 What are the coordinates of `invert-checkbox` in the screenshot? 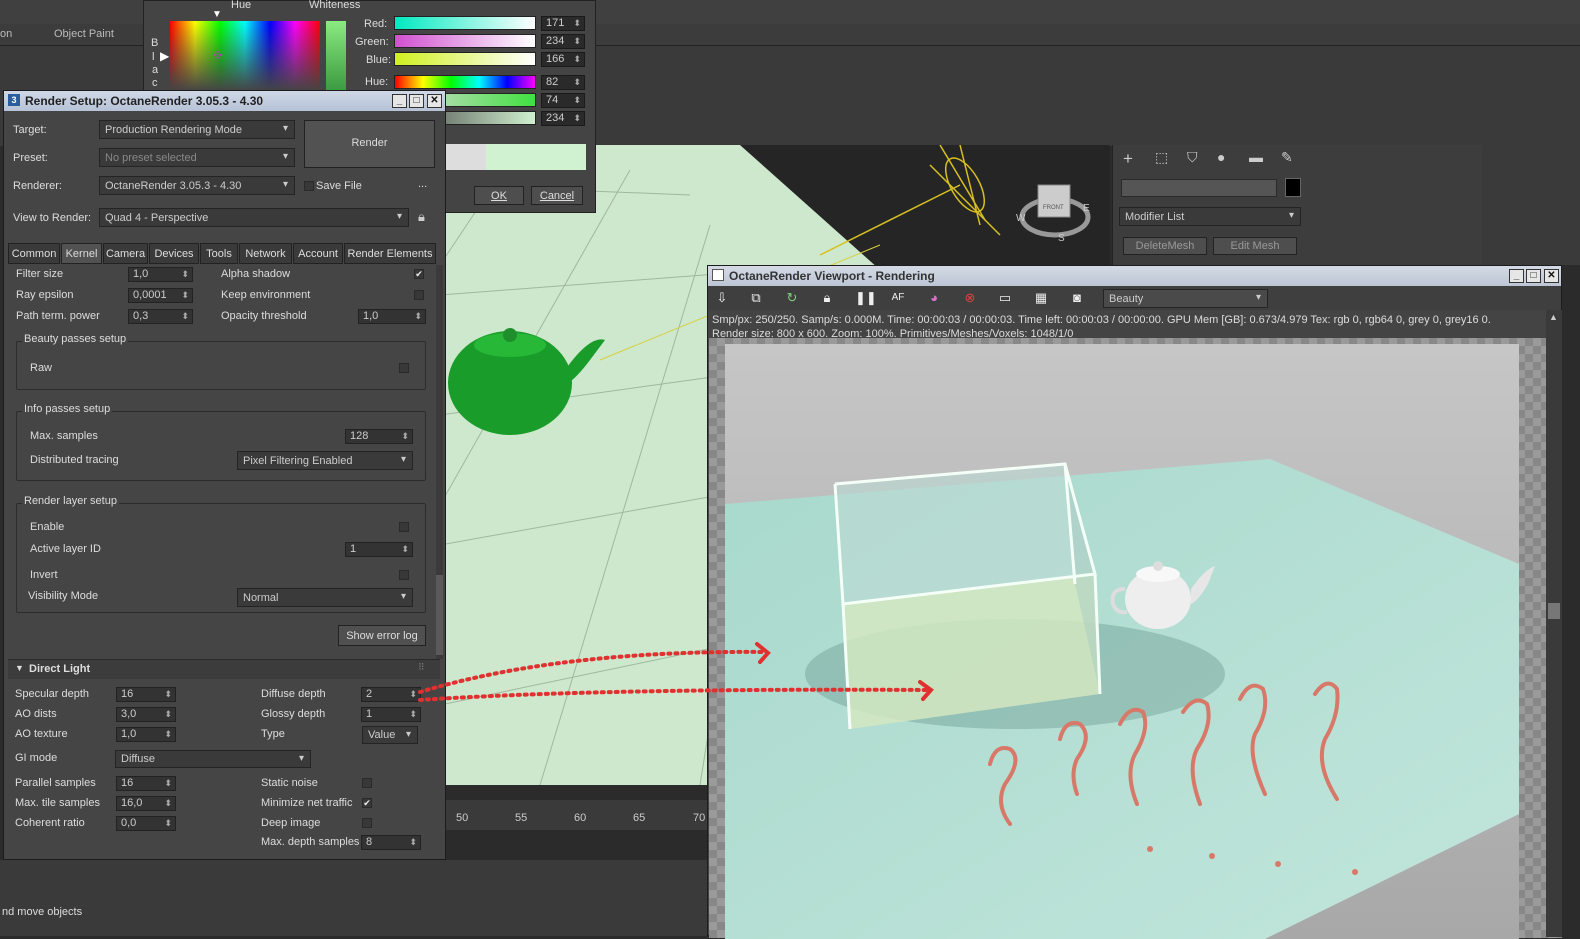 It's located at (404, 575).